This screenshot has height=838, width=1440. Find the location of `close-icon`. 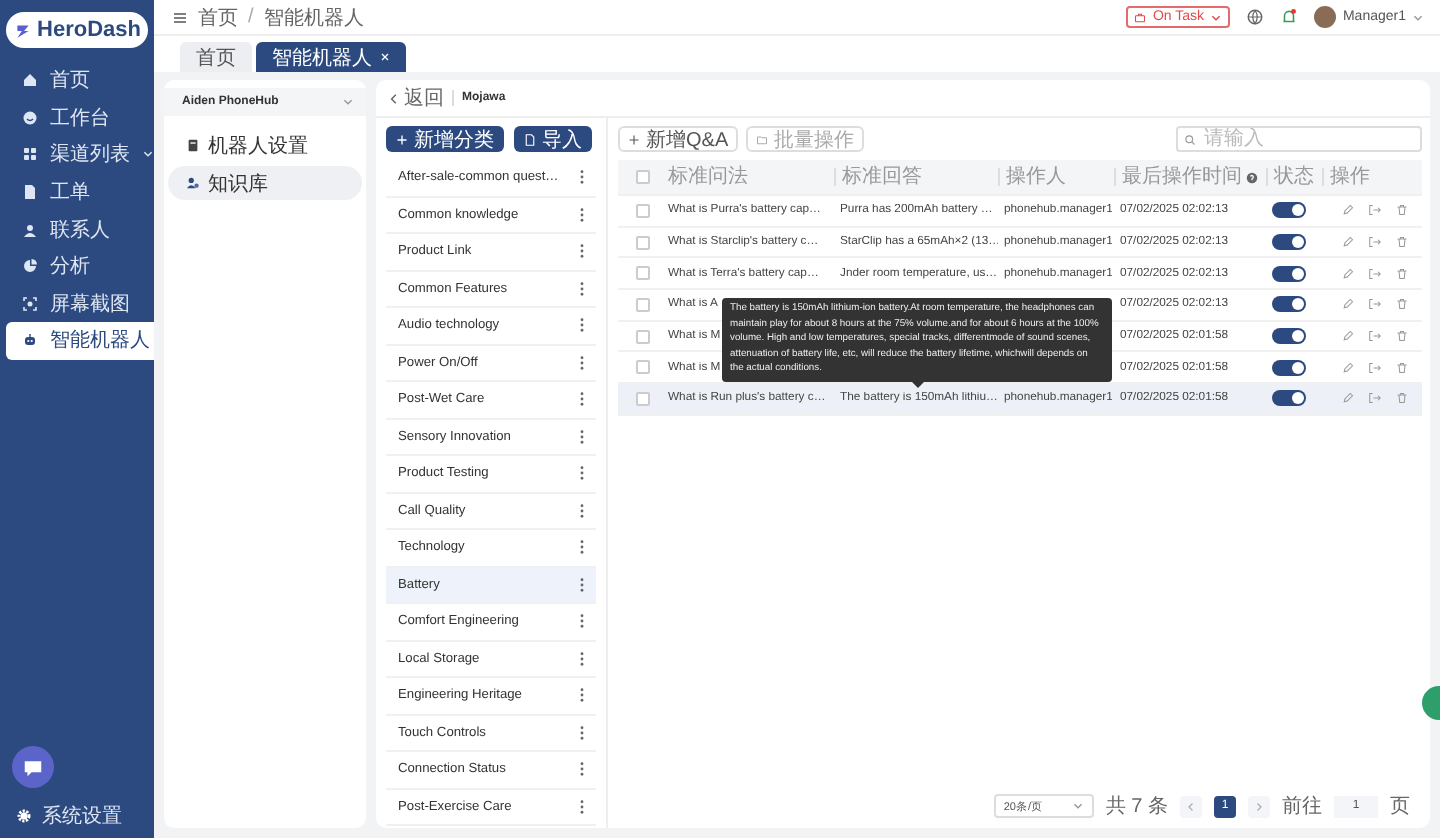

close-icon is located at coordinates (385, 57).